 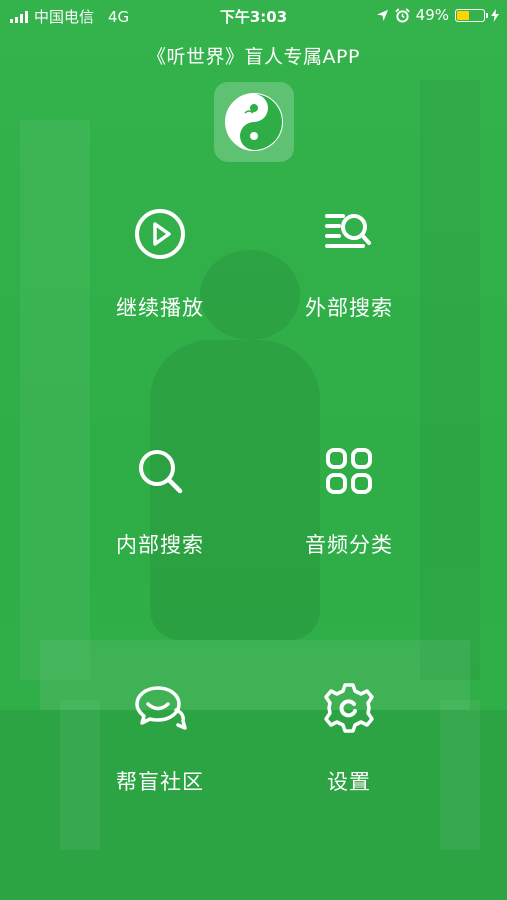 What do you see at coordinates (402, 15) in the screenshot?
I see `alarm-icon` at bounding box center [402, 15].